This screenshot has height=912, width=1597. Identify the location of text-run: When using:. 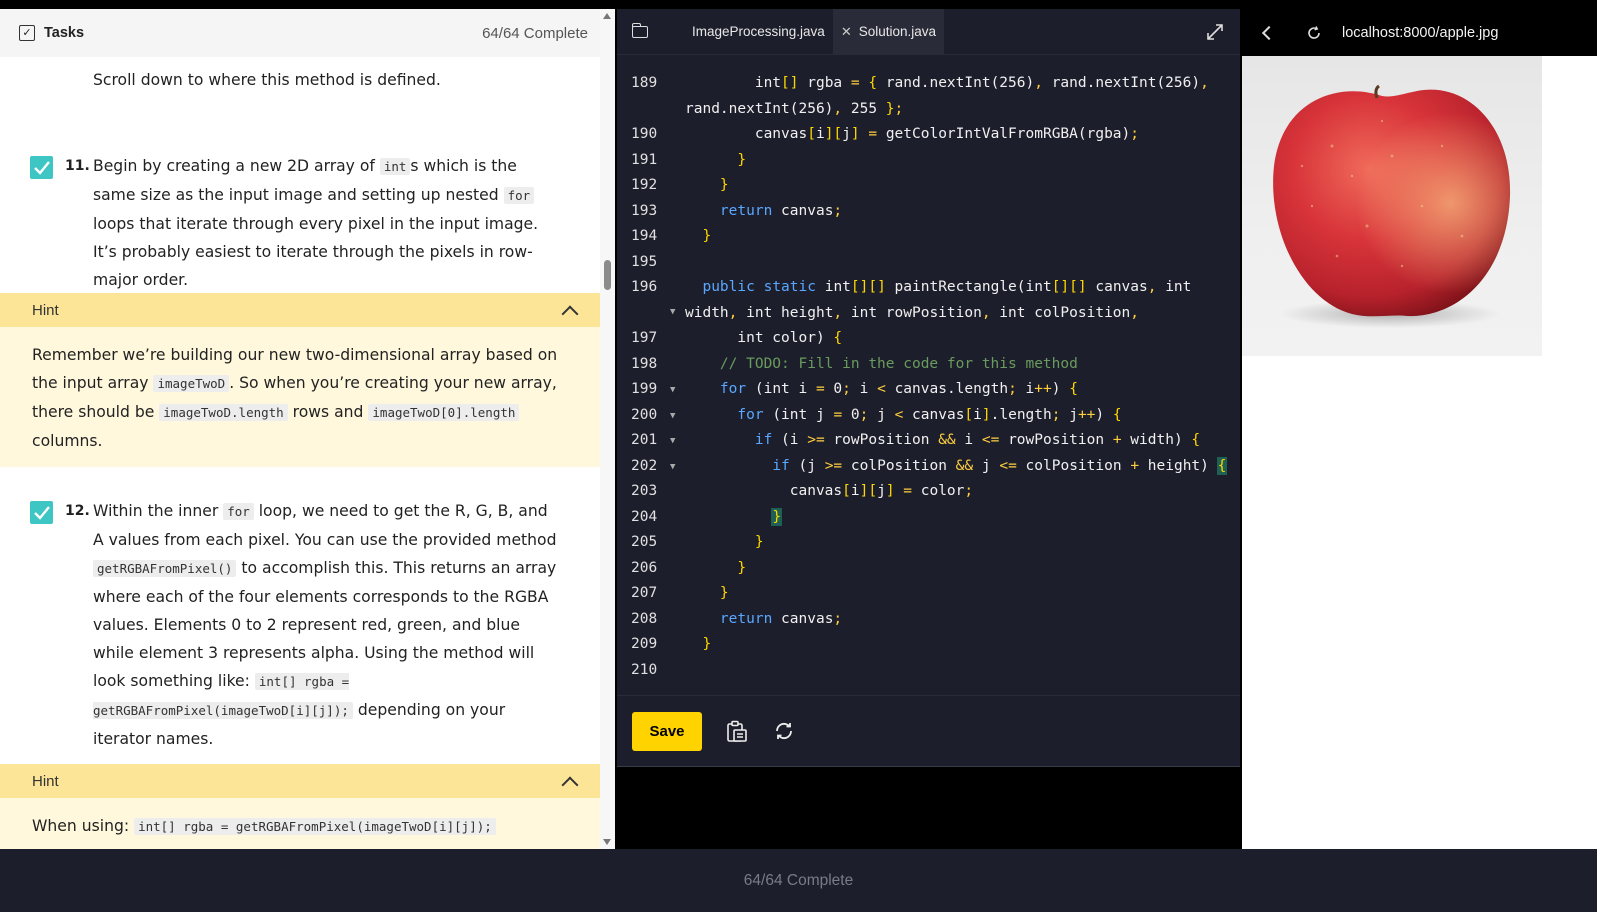
(83, 826).